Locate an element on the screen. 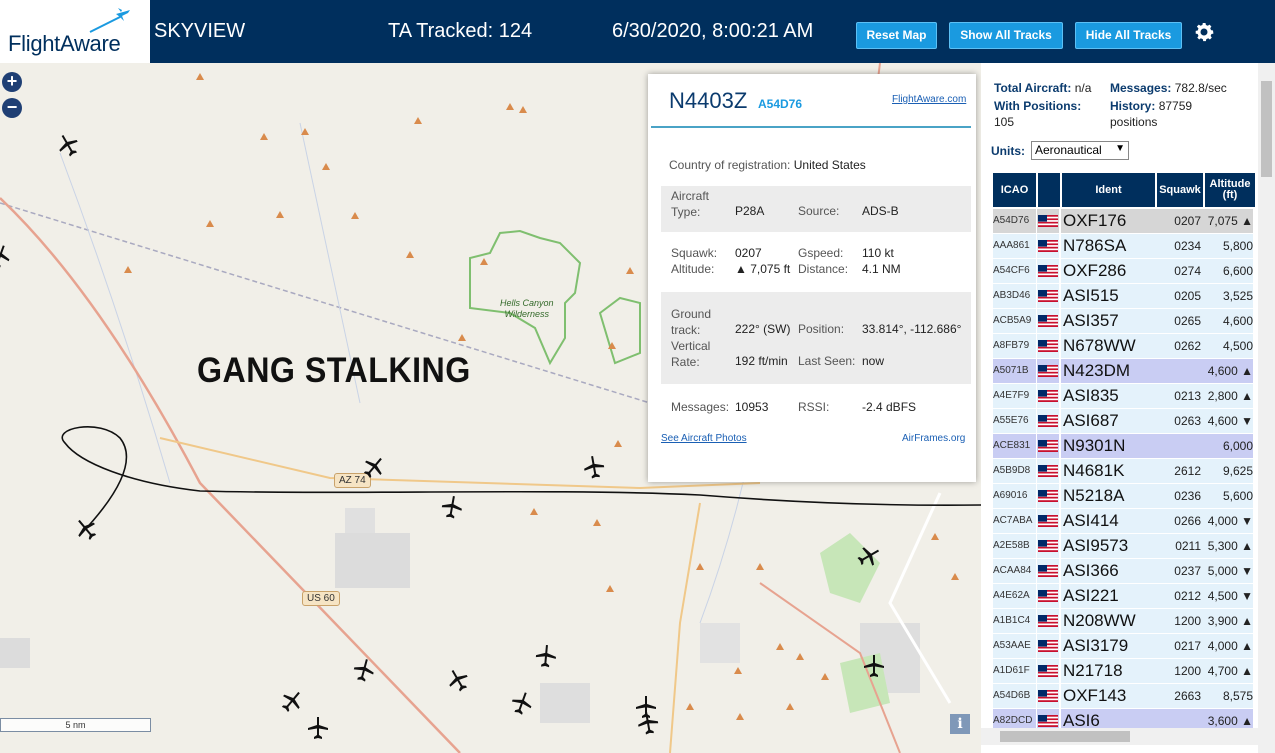 This screenshot has width=1275, height=753. row-altitude: 8,575 is located at coordinates (1229, 696).